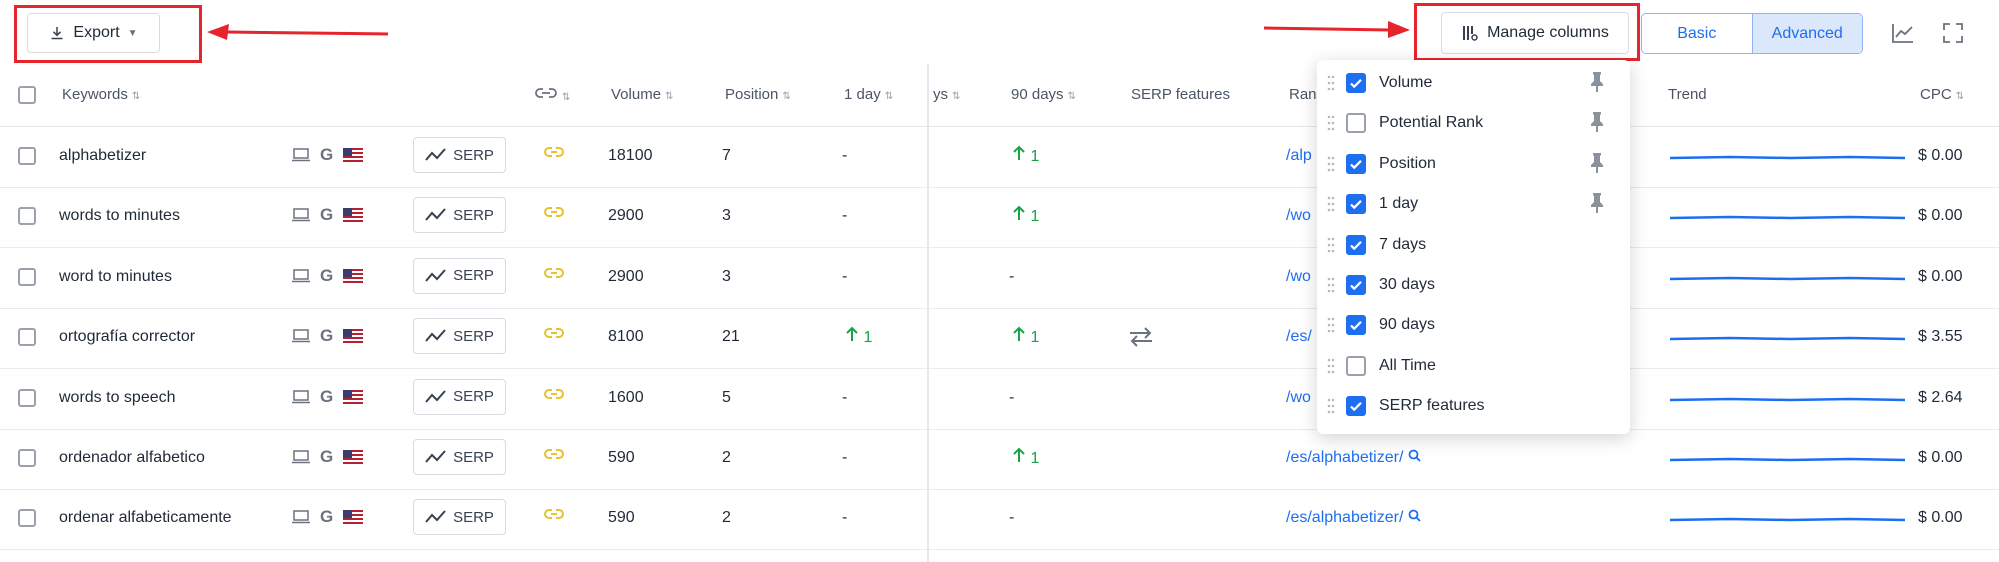 The width and height of the screenshot is (1999, 562). Describe the element at coordinates (1473, 406) in the screenshot. I see `menu-item-column: SERP features` at that location.